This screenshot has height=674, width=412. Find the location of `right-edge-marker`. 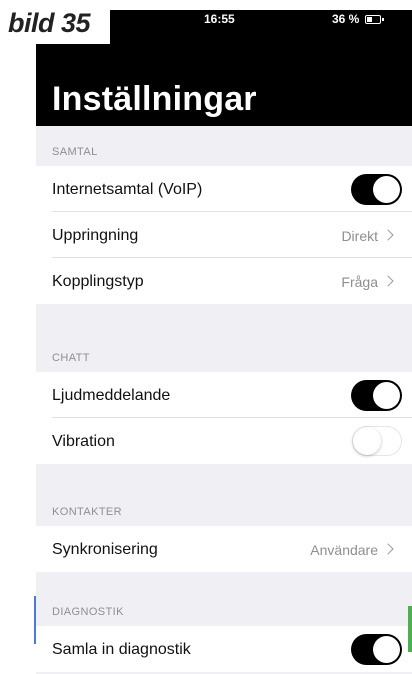

right-edge-marker is located at coordinates (410, 629).